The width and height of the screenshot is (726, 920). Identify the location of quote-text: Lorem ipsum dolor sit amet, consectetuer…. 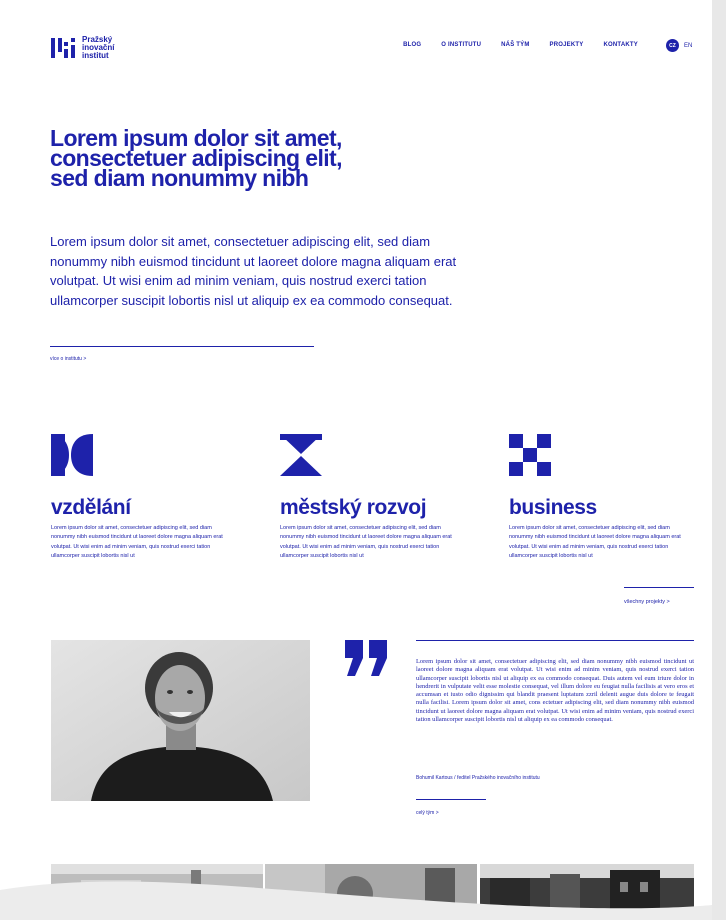
(555, 691).